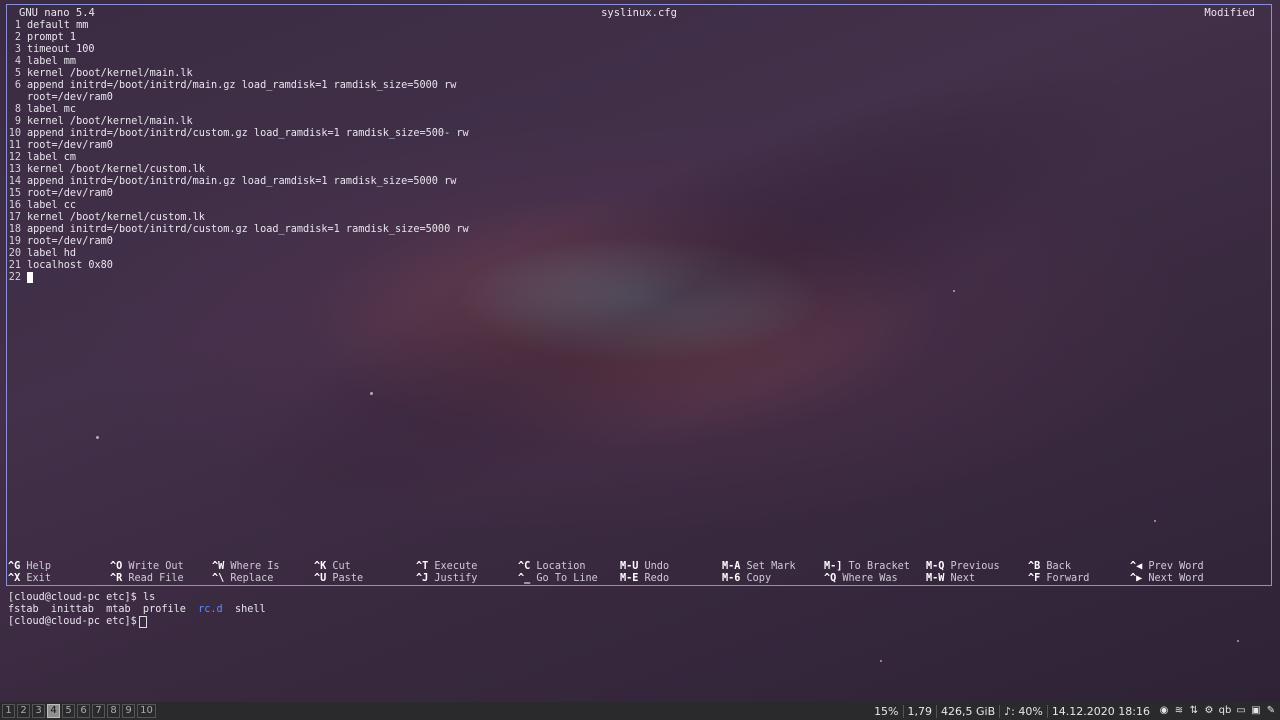  What do you see at coordinates (218, 578) in the screenshot?
I see `shortcut-key: ^\` at bounding box center [218, 578].